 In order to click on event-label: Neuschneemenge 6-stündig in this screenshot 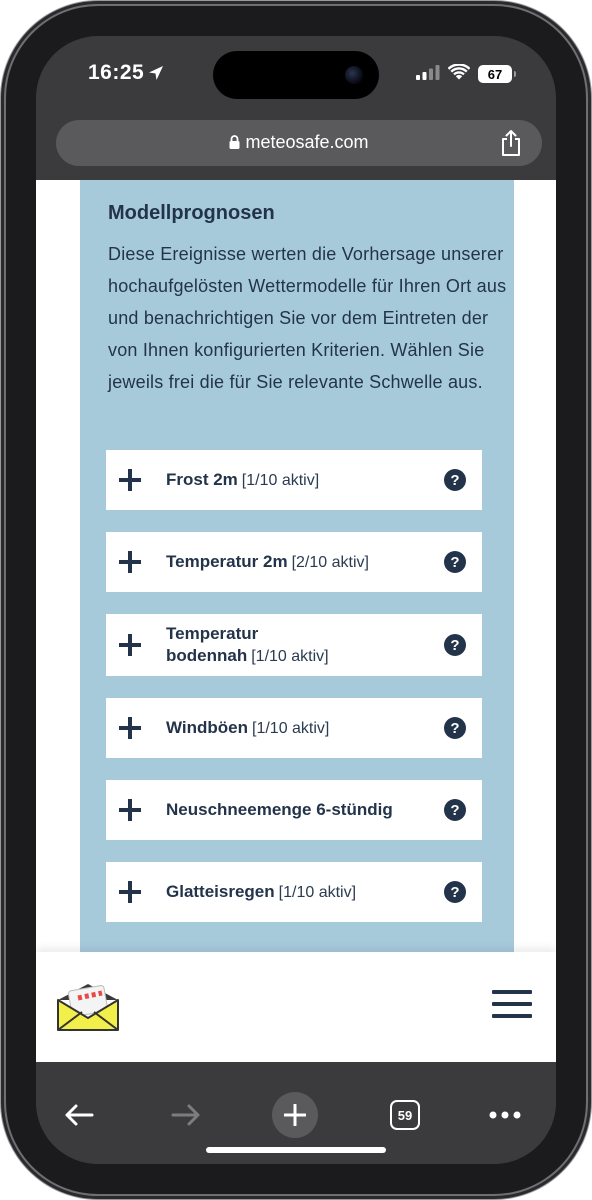, I will do `click(301, 810)`.